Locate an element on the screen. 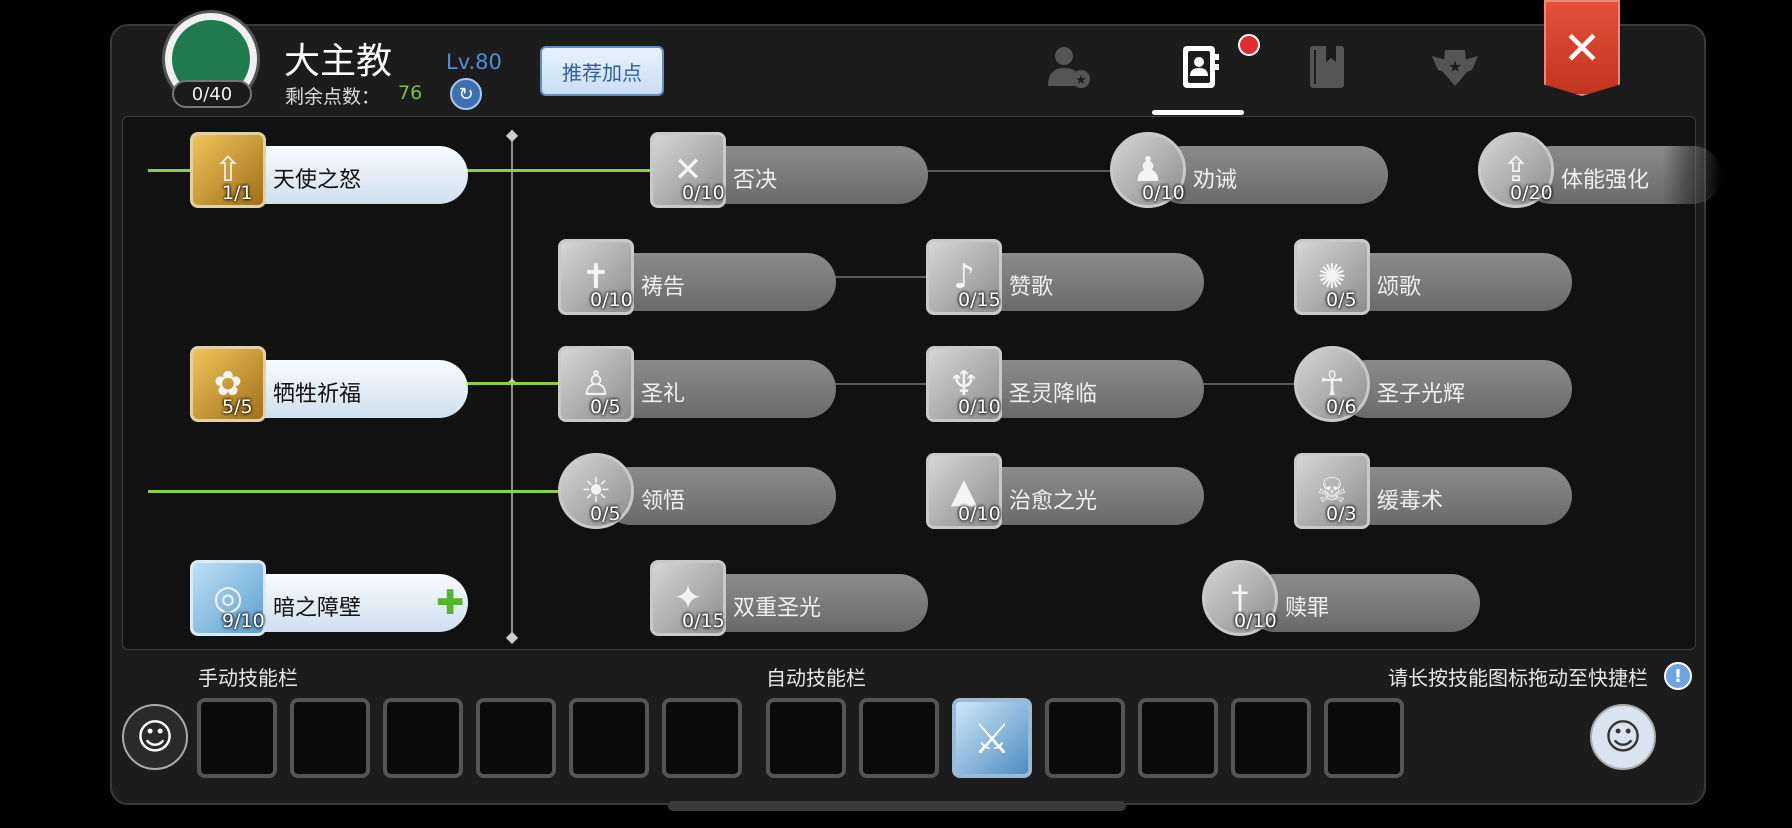  class-name: 大主教 is located at coordinates (338, 61).